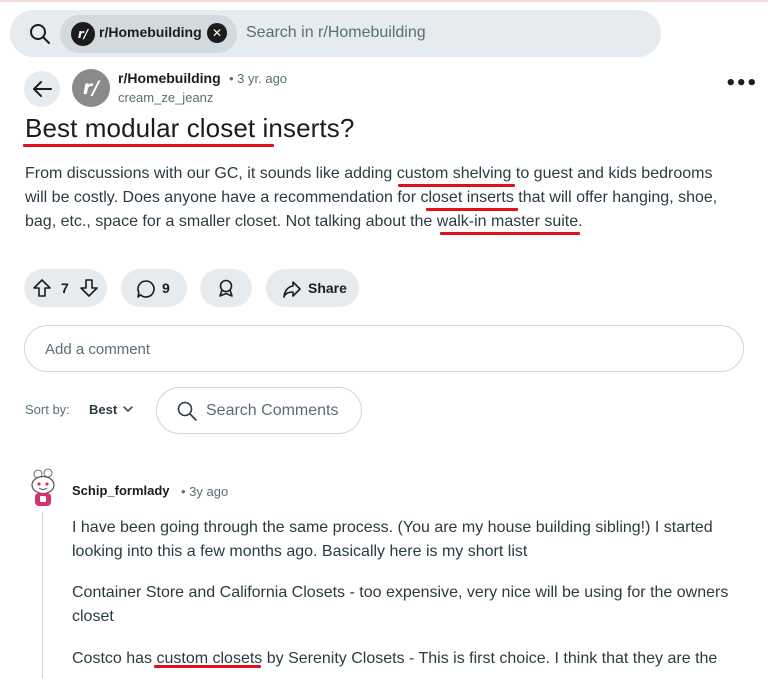 This screenshot has height=679, width=768. Describe the element at coordinates (93, 616) in the screenshot. I see `comment-text-line: closet` at that location.